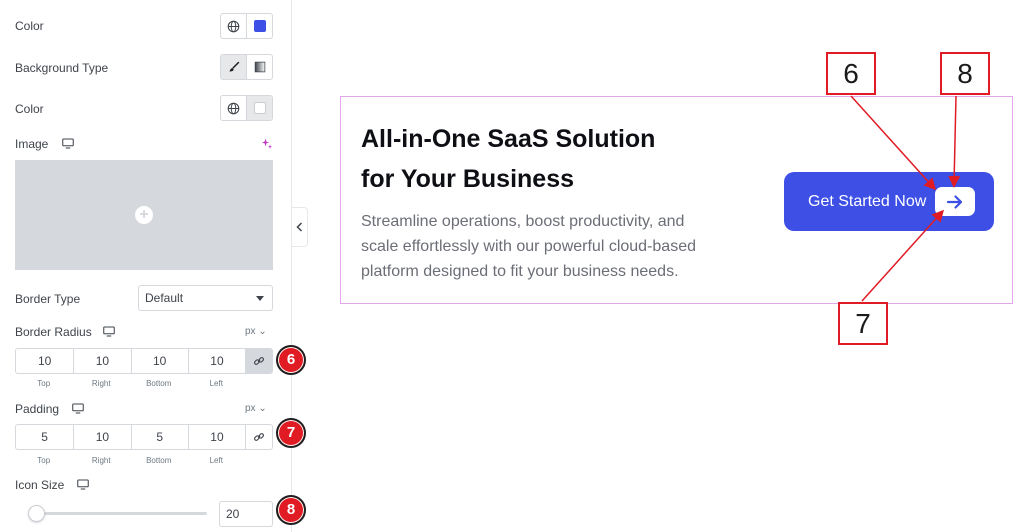  I want to click on annotation-label-8: 8, so click(965, 73).